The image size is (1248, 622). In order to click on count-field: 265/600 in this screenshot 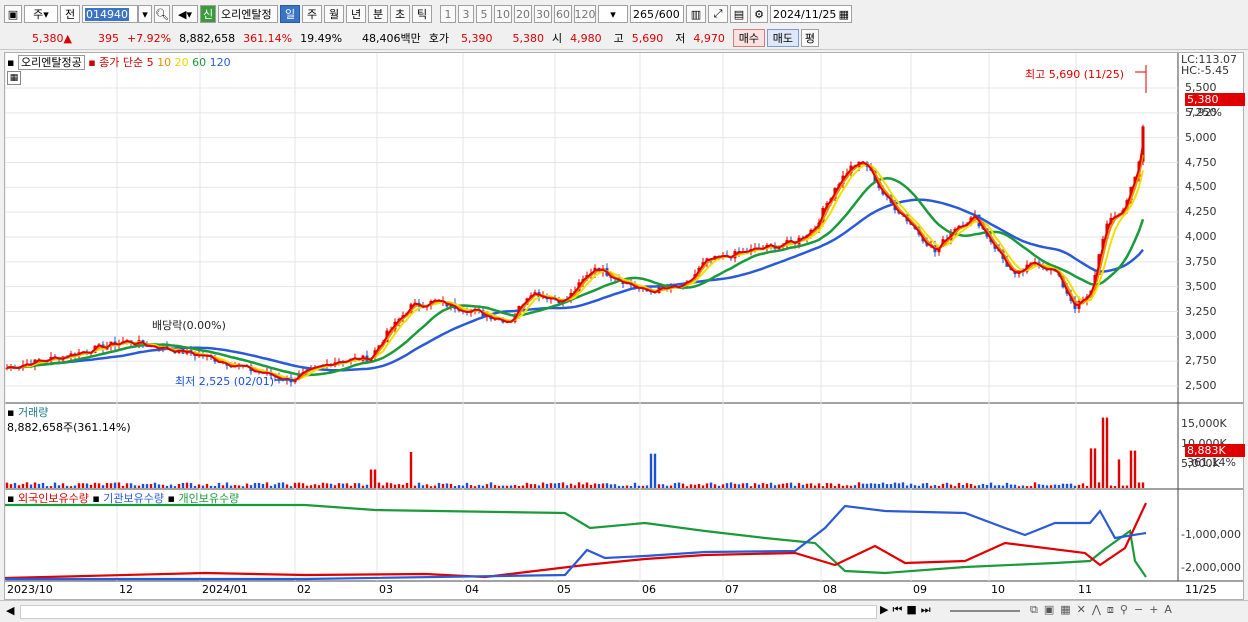, I will do `click(657, 14)`.